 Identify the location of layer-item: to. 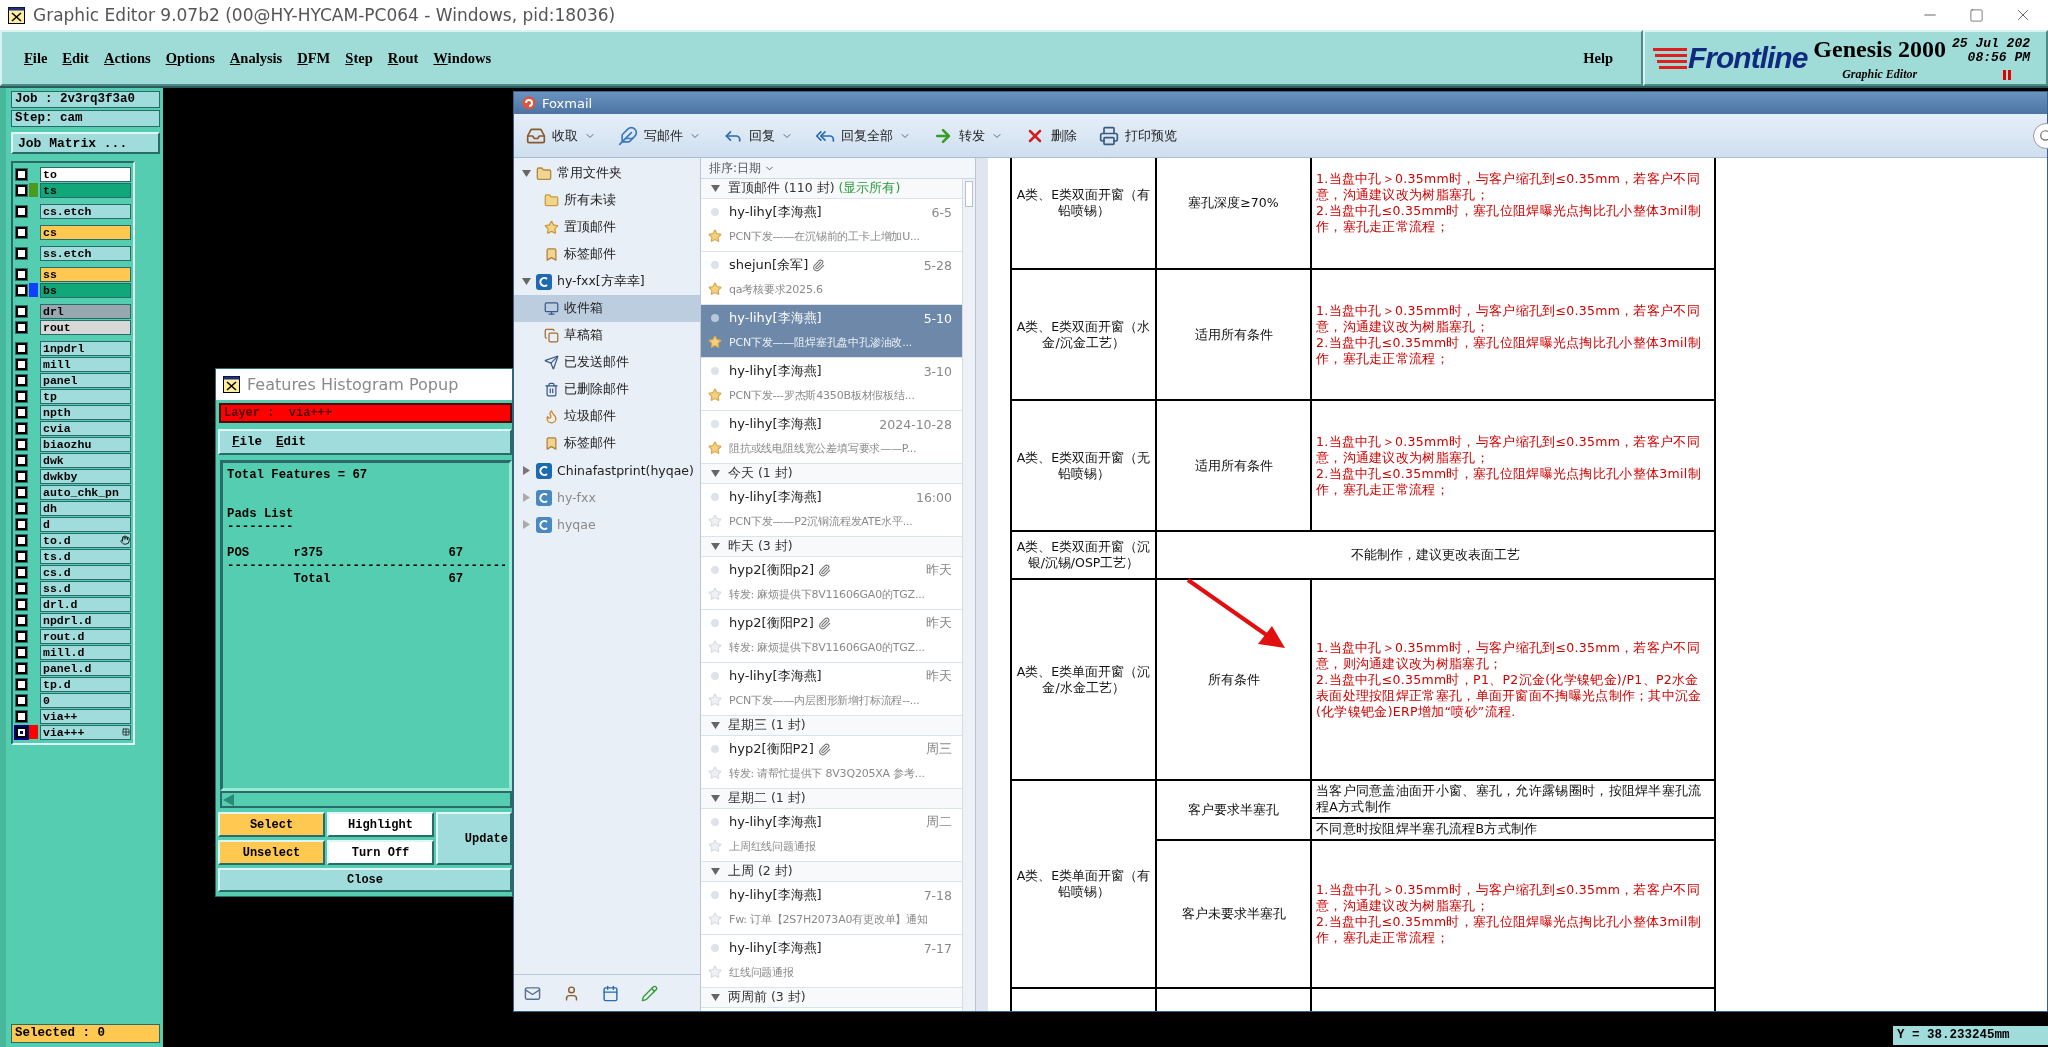
(85, 174).